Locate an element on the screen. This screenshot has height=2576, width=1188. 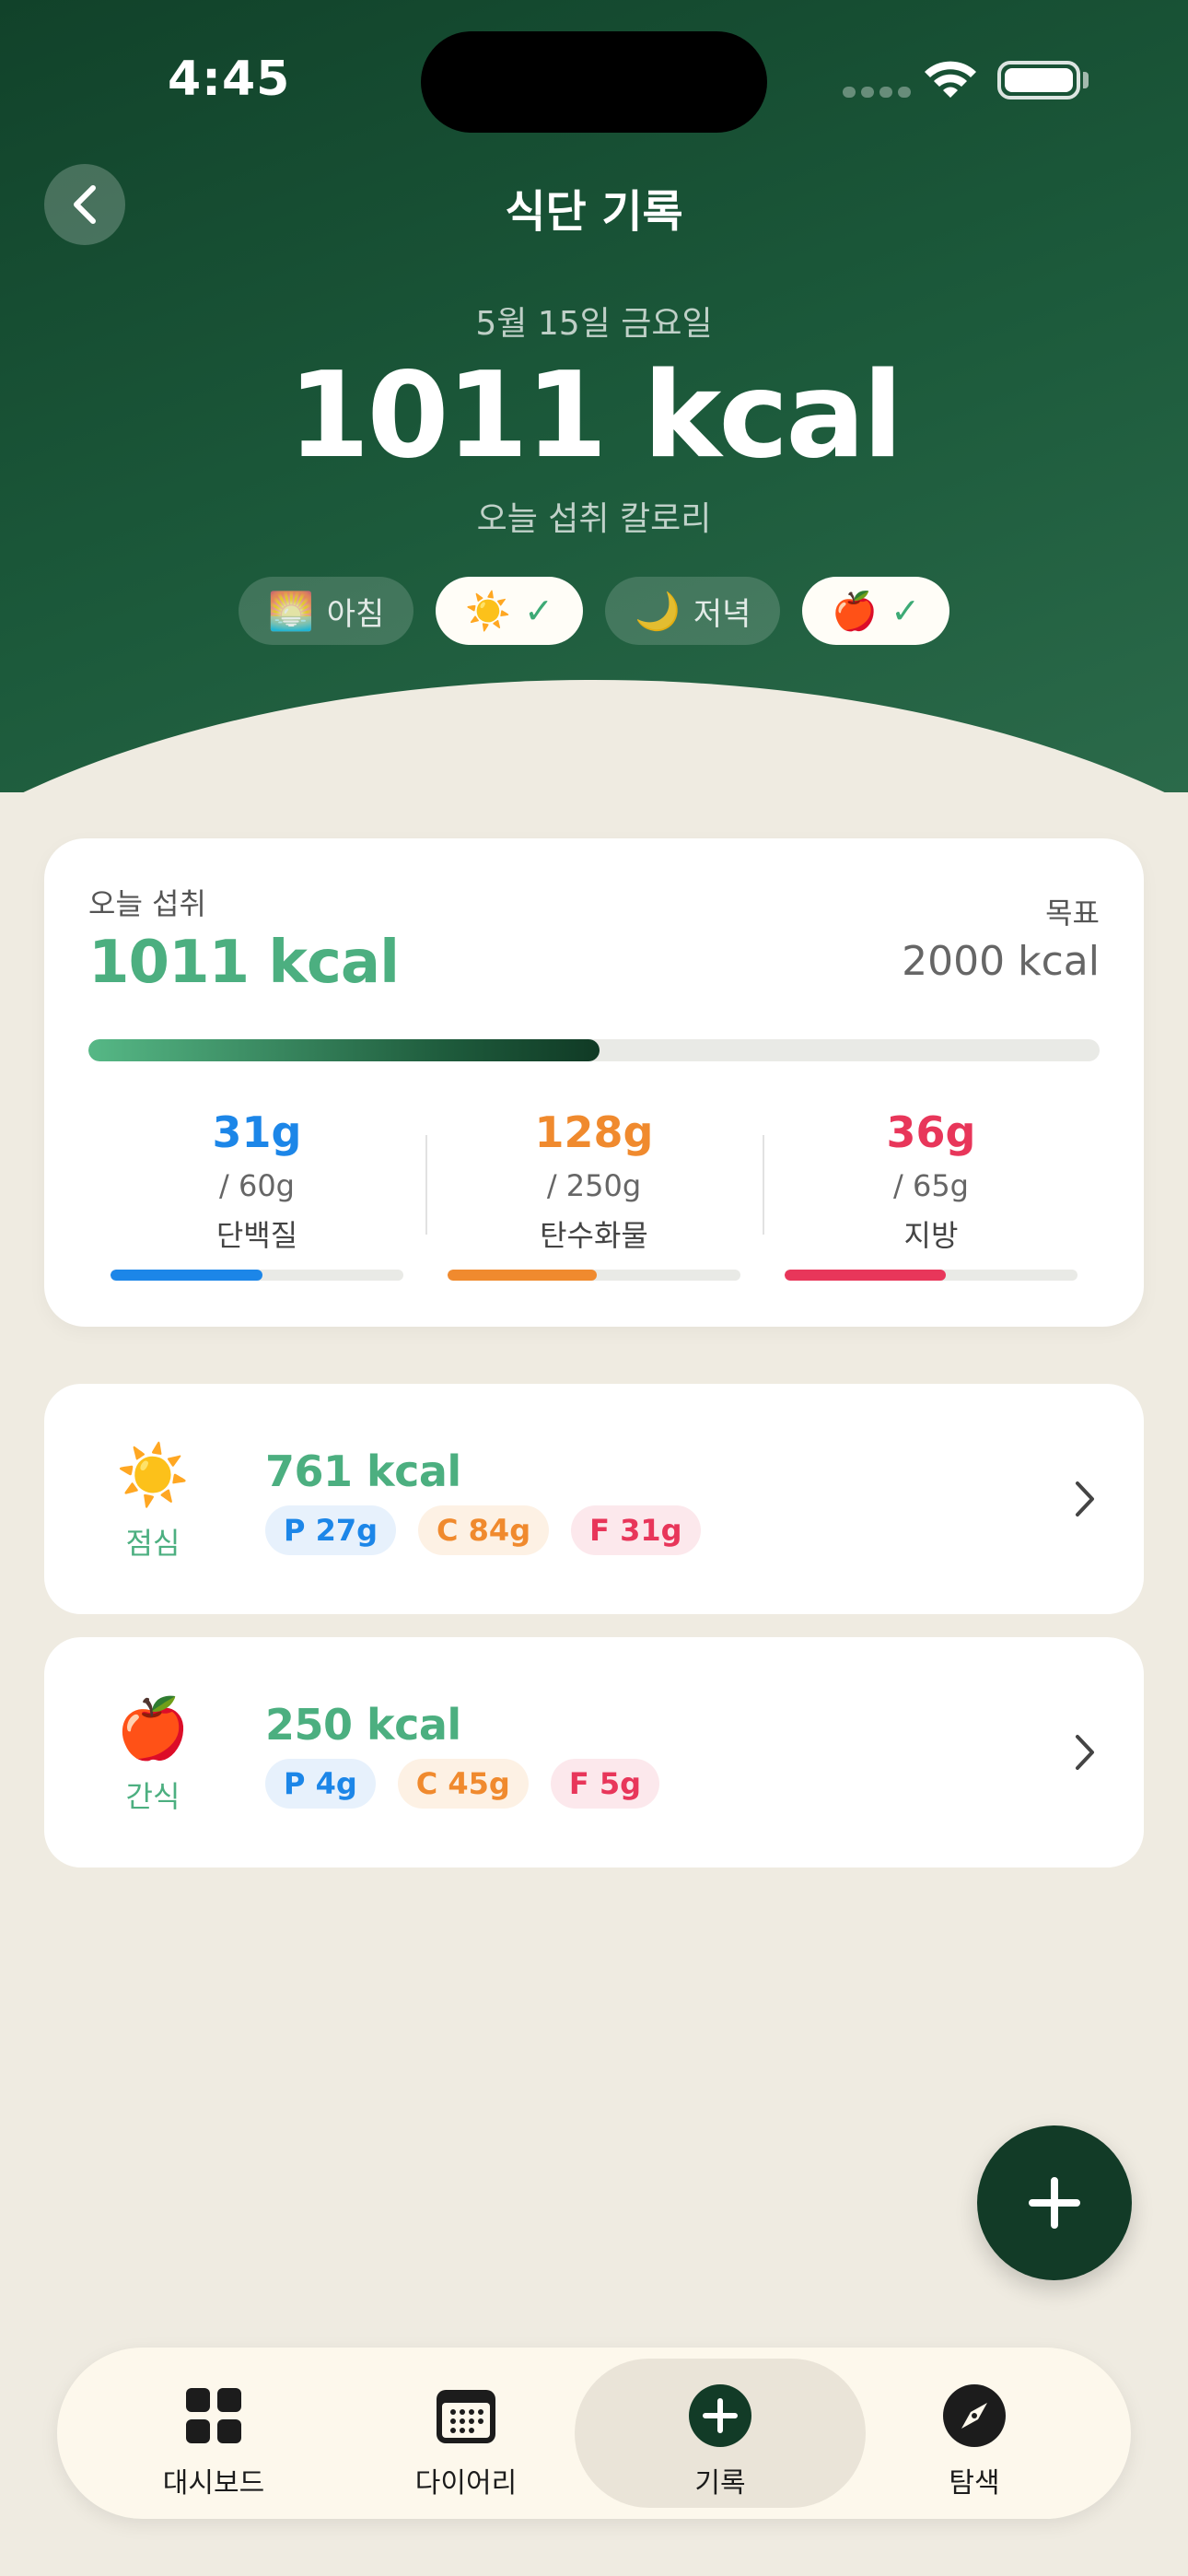
calorie-progress-fill is located at coordinates (344, 1050).